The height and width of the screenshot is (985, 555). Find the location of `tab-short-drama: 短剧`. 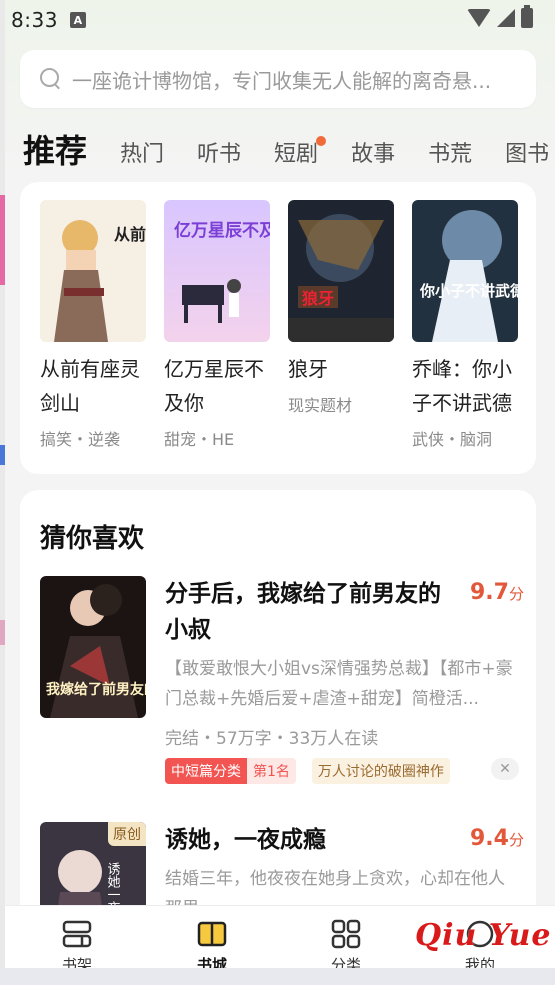

tab-short-drama: 短剧 is located at coordinates (300, 155).